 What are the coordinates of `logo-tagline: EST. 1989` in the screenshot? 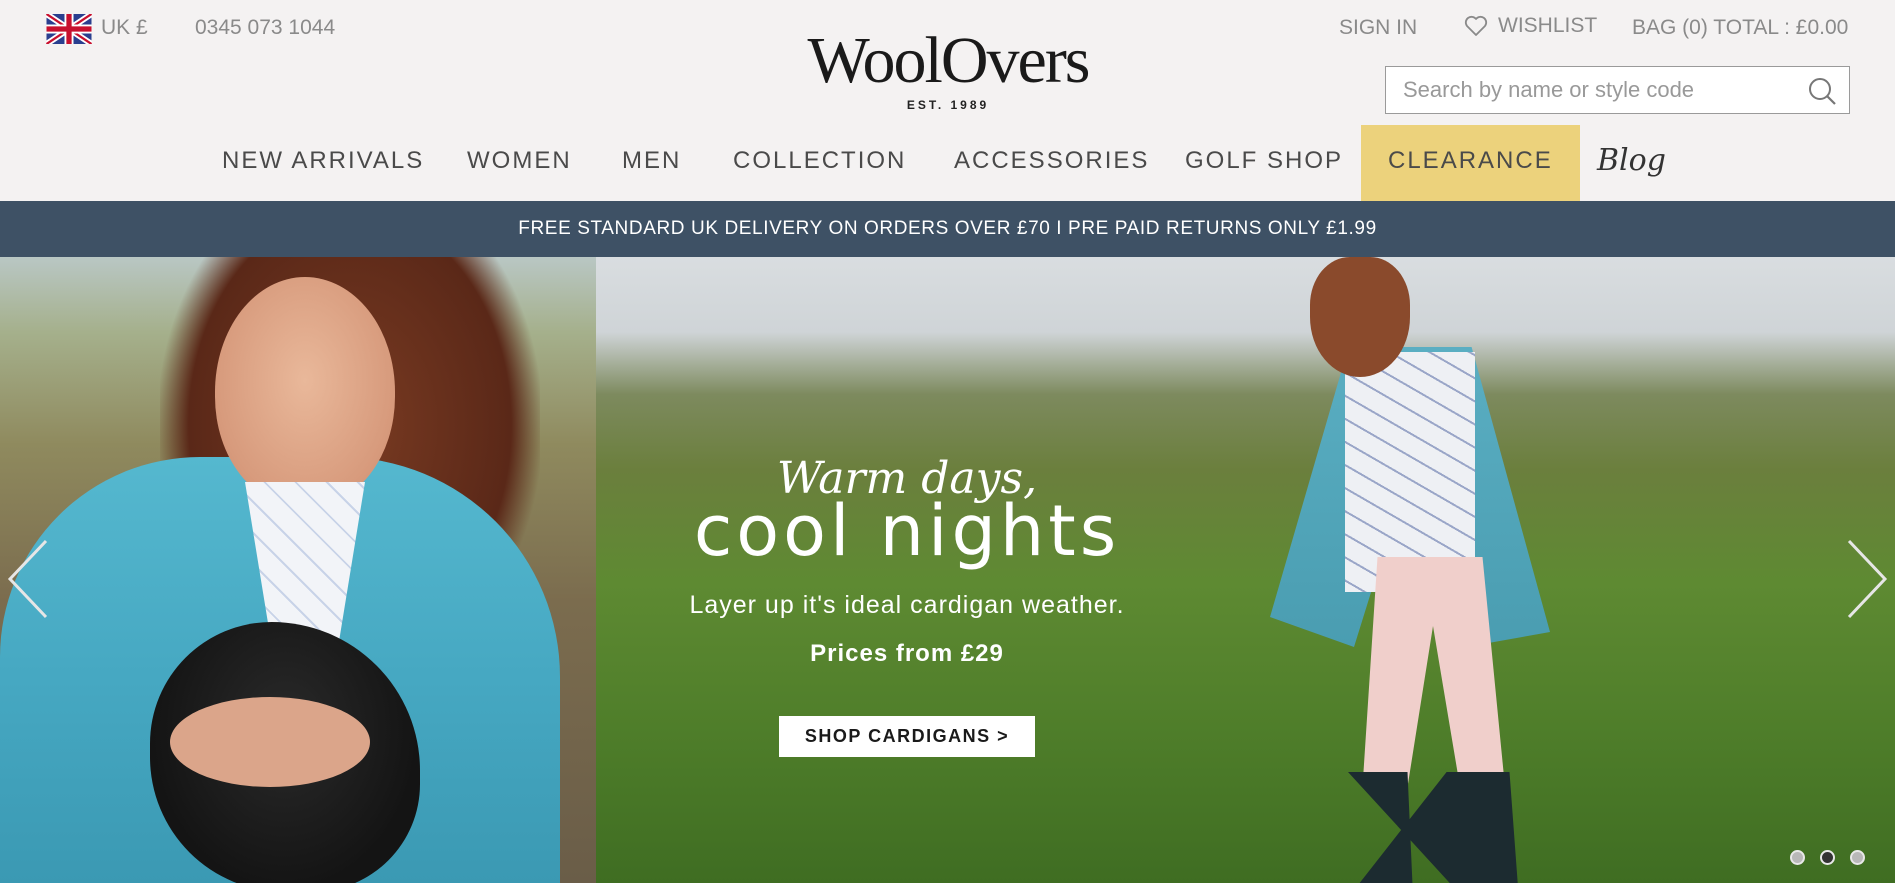 It's located at (948, 105).